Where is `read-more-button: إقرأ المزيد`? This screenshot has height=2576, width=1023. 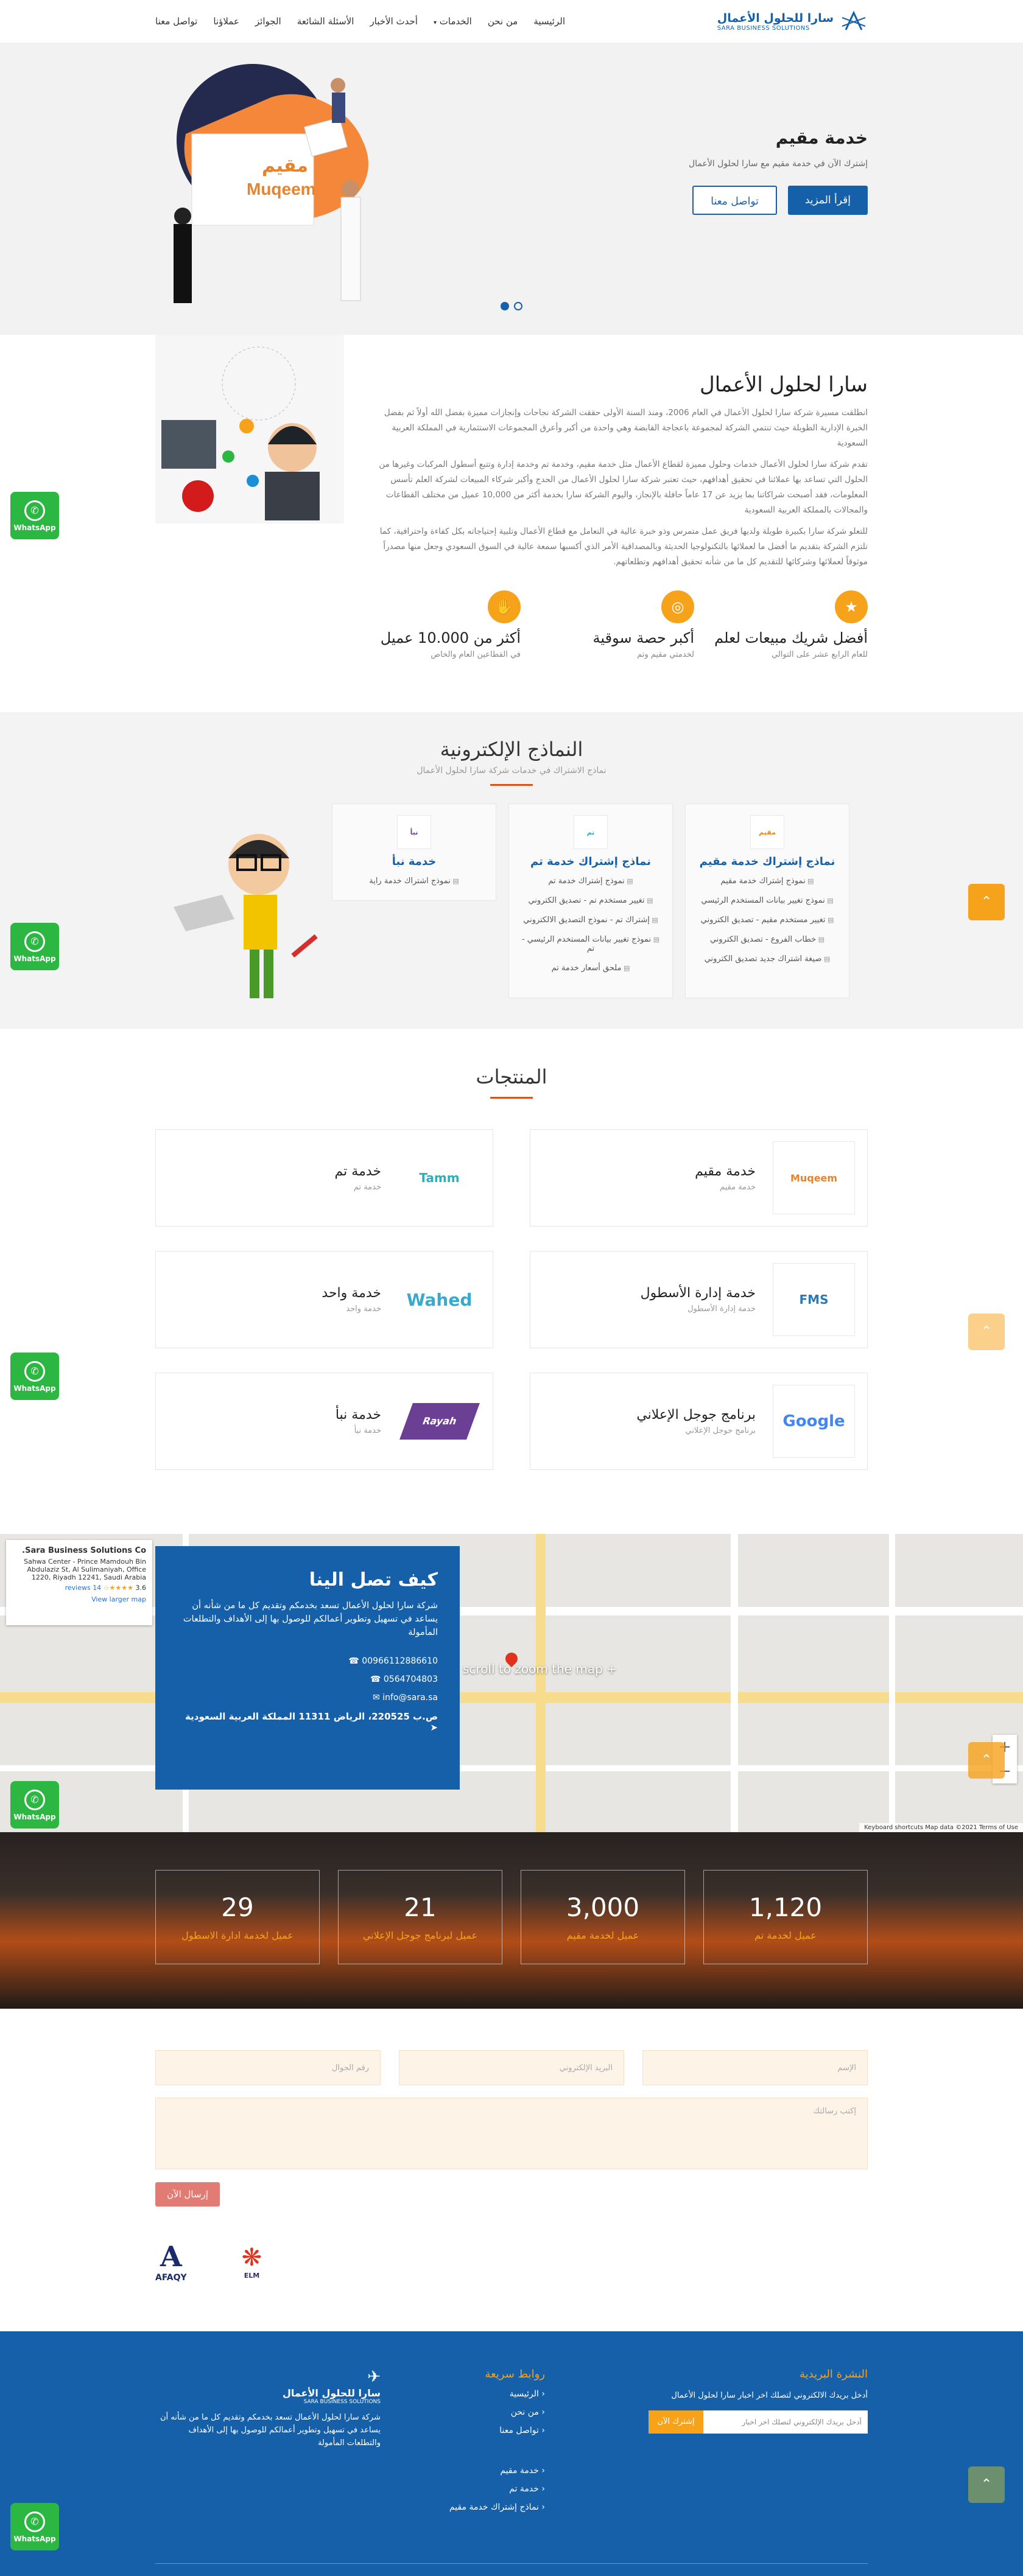 read-more-button: إقرأ المزيد is located at coordinates (827, 200).